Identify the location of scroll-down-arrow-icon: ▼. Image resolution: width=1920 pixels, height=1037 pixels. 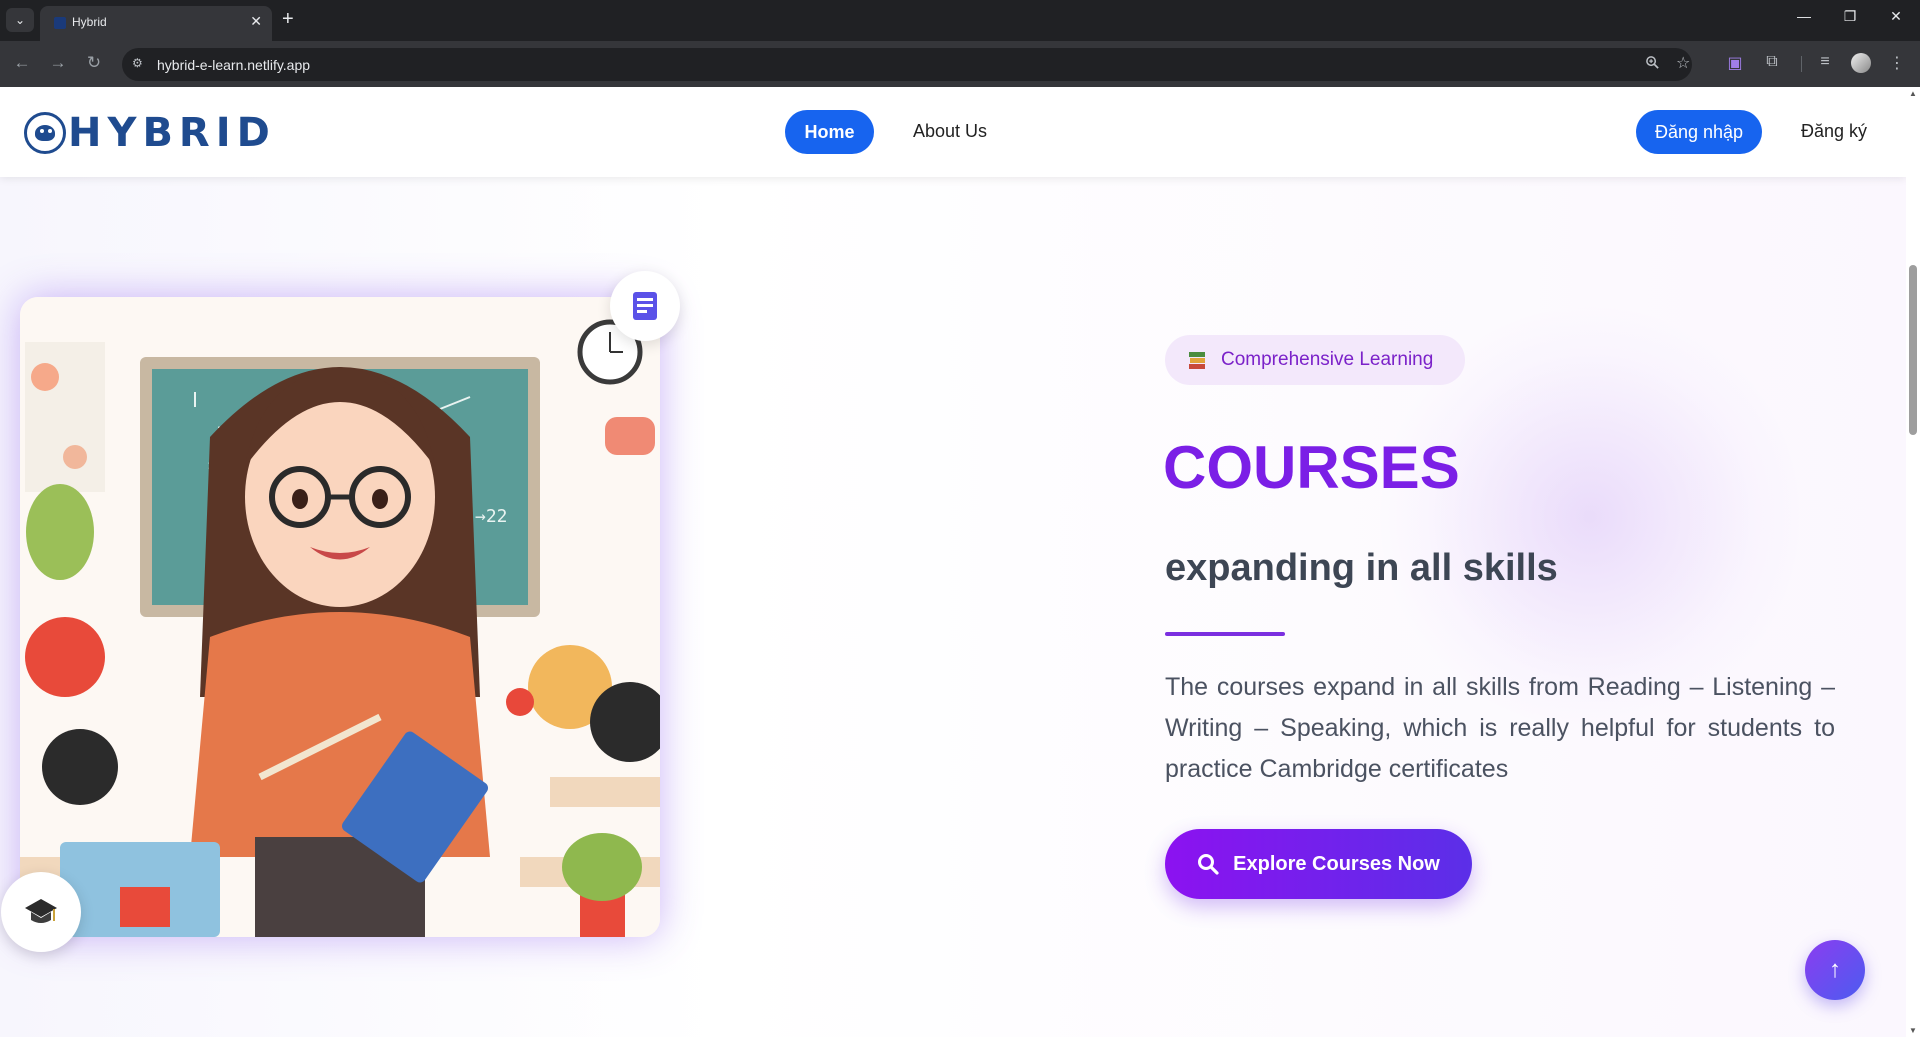
(1913, 1030).